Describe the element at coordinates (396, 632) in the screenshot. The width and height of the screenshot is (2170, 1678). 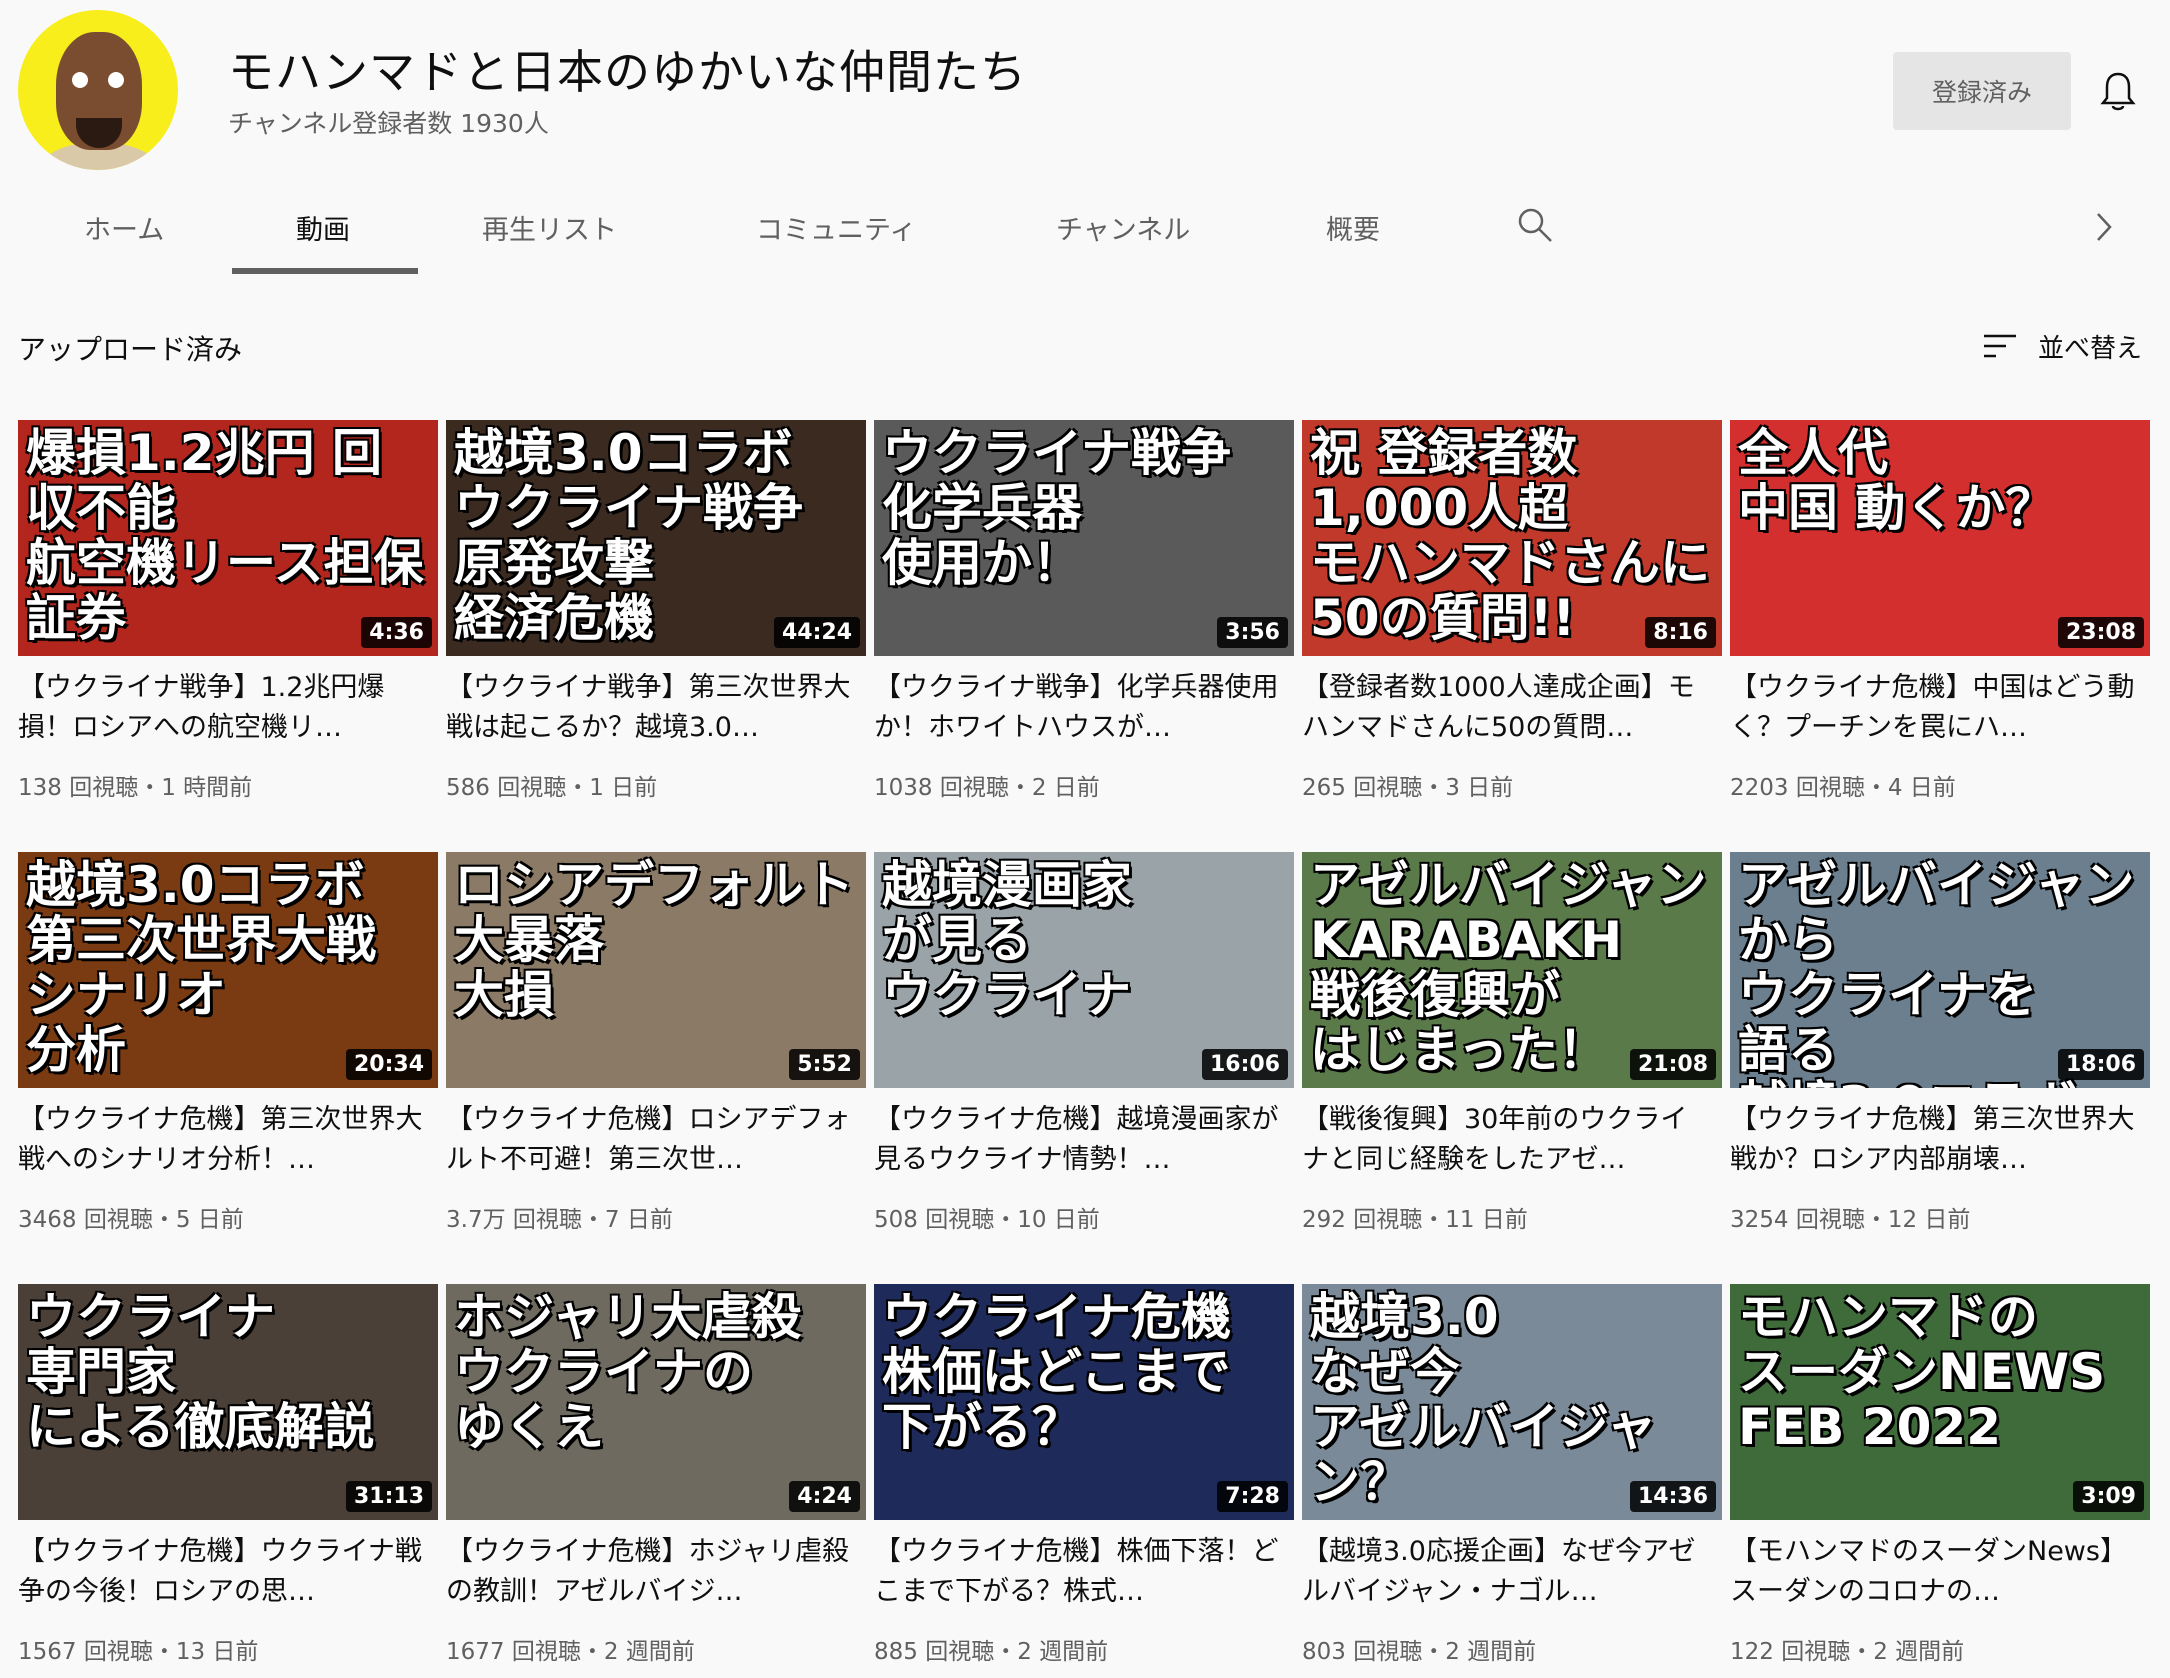
I see `video-duration: 4:36` at that location.